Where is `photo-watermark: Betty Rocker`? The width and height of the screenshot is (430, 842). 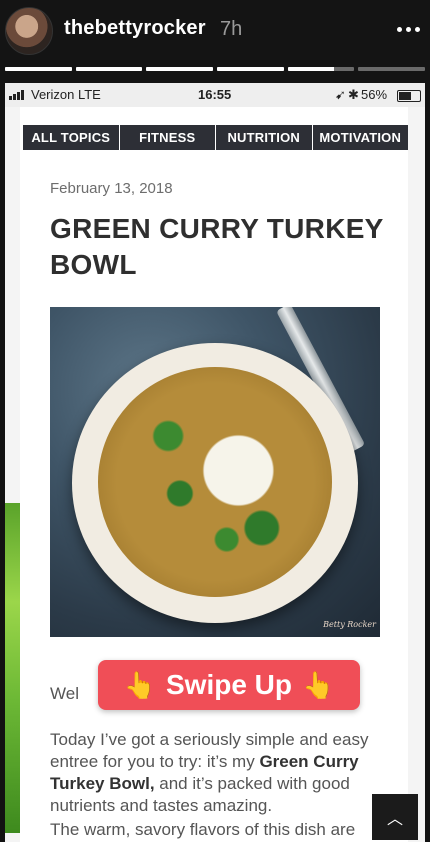 photo-watermark: Betty Rocker is located at coordinates (349, 624).